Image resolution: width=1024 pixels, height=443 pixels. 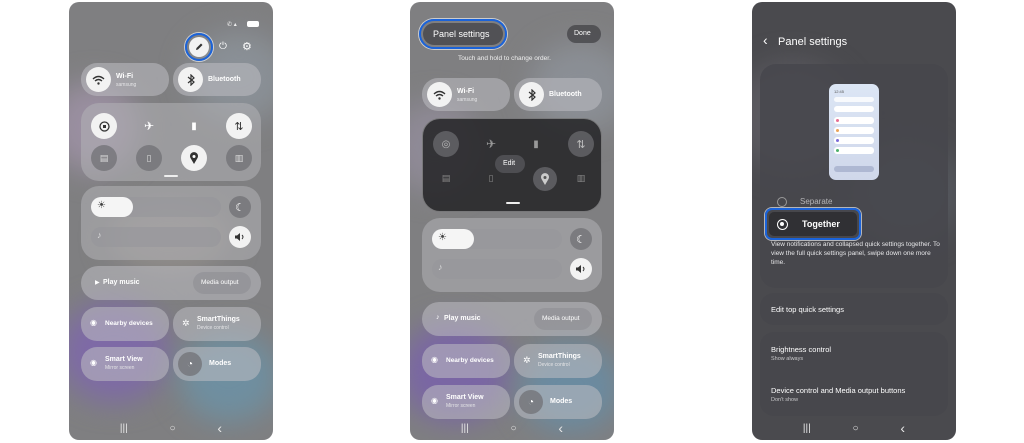 I want to click on edit-badge: Edit, so click(x=510, y=164).